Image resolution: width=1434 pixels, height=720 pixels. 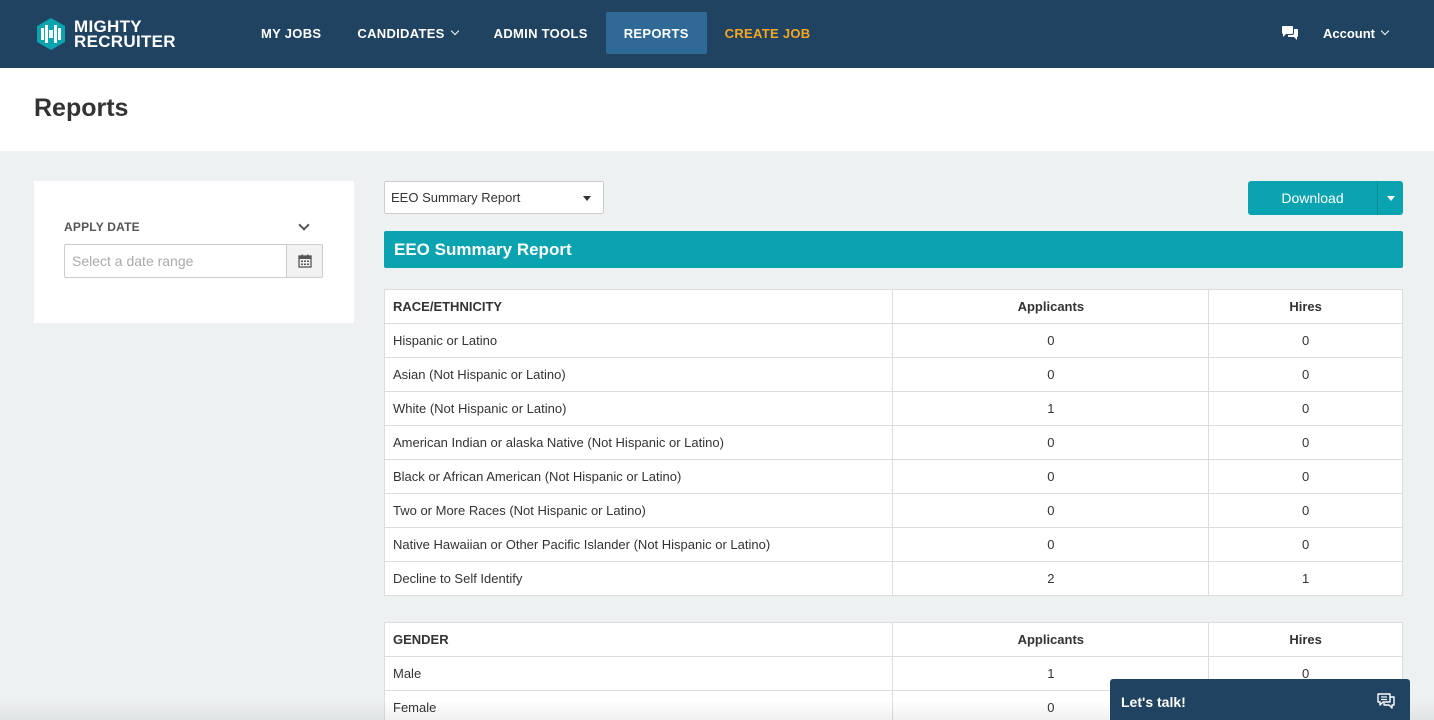 What do you see at coordinates (51, 34) in the screenshot?
I see `mr-hexagon-logo-icon` at bounding box center [51, 34].